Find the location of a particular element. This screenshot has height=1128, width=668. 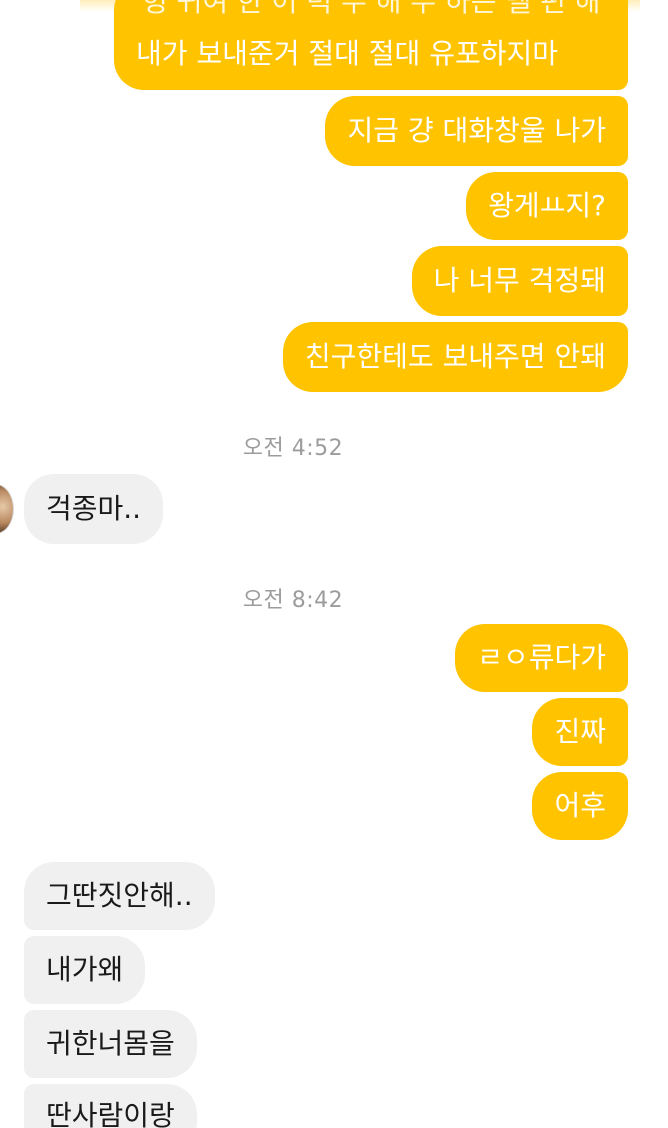

message-text: 친구한테도 보내주면 안돼 is located at coordinates (455, 356).